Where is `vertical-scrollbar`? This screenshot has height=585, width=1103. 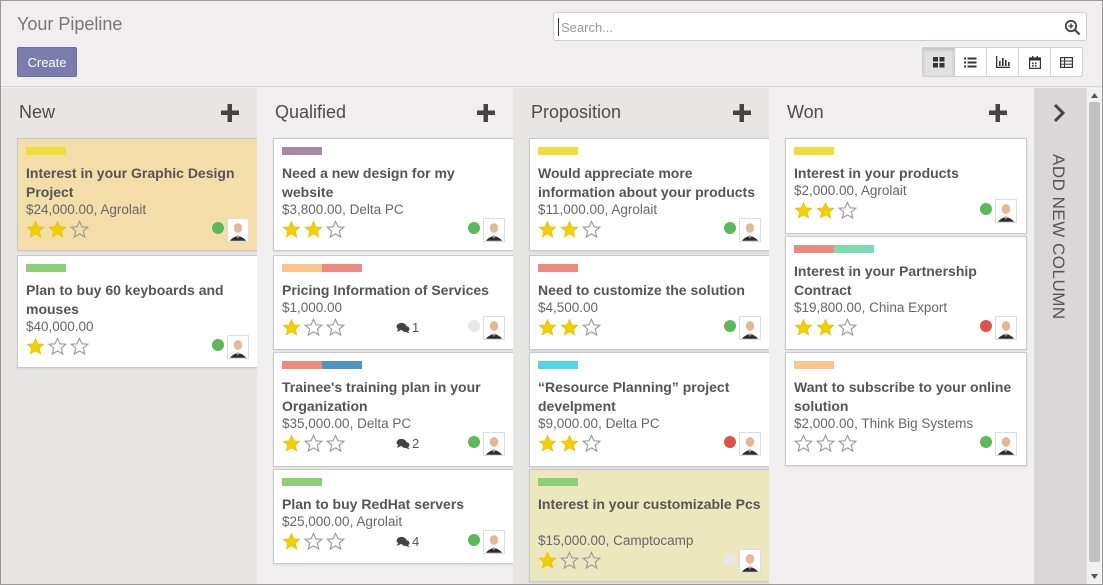 vertical-scrollbar is located at coordinates (1094, 336).